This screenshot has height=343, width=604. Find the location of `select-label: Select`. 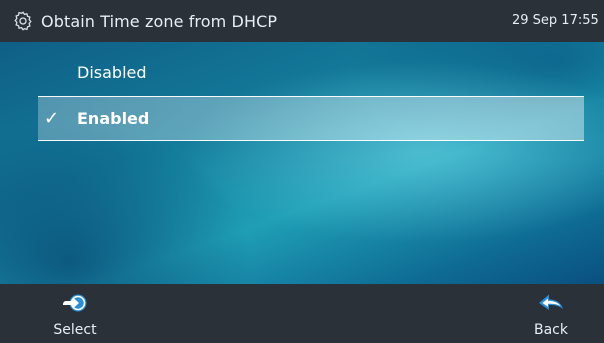

select-label: Select is located at coordinates (75, 330).